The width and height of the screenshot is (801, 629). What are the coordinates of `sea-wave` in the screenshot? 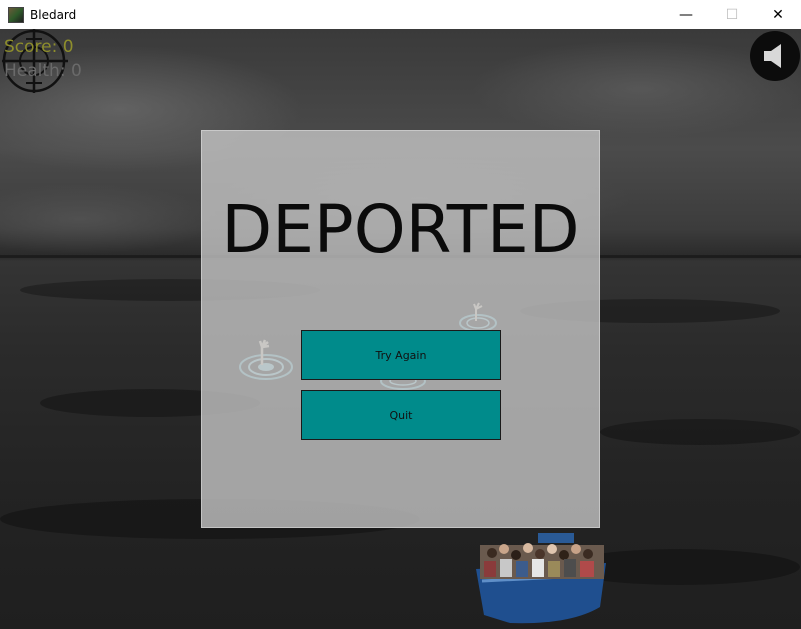 It's located at (700, 432).